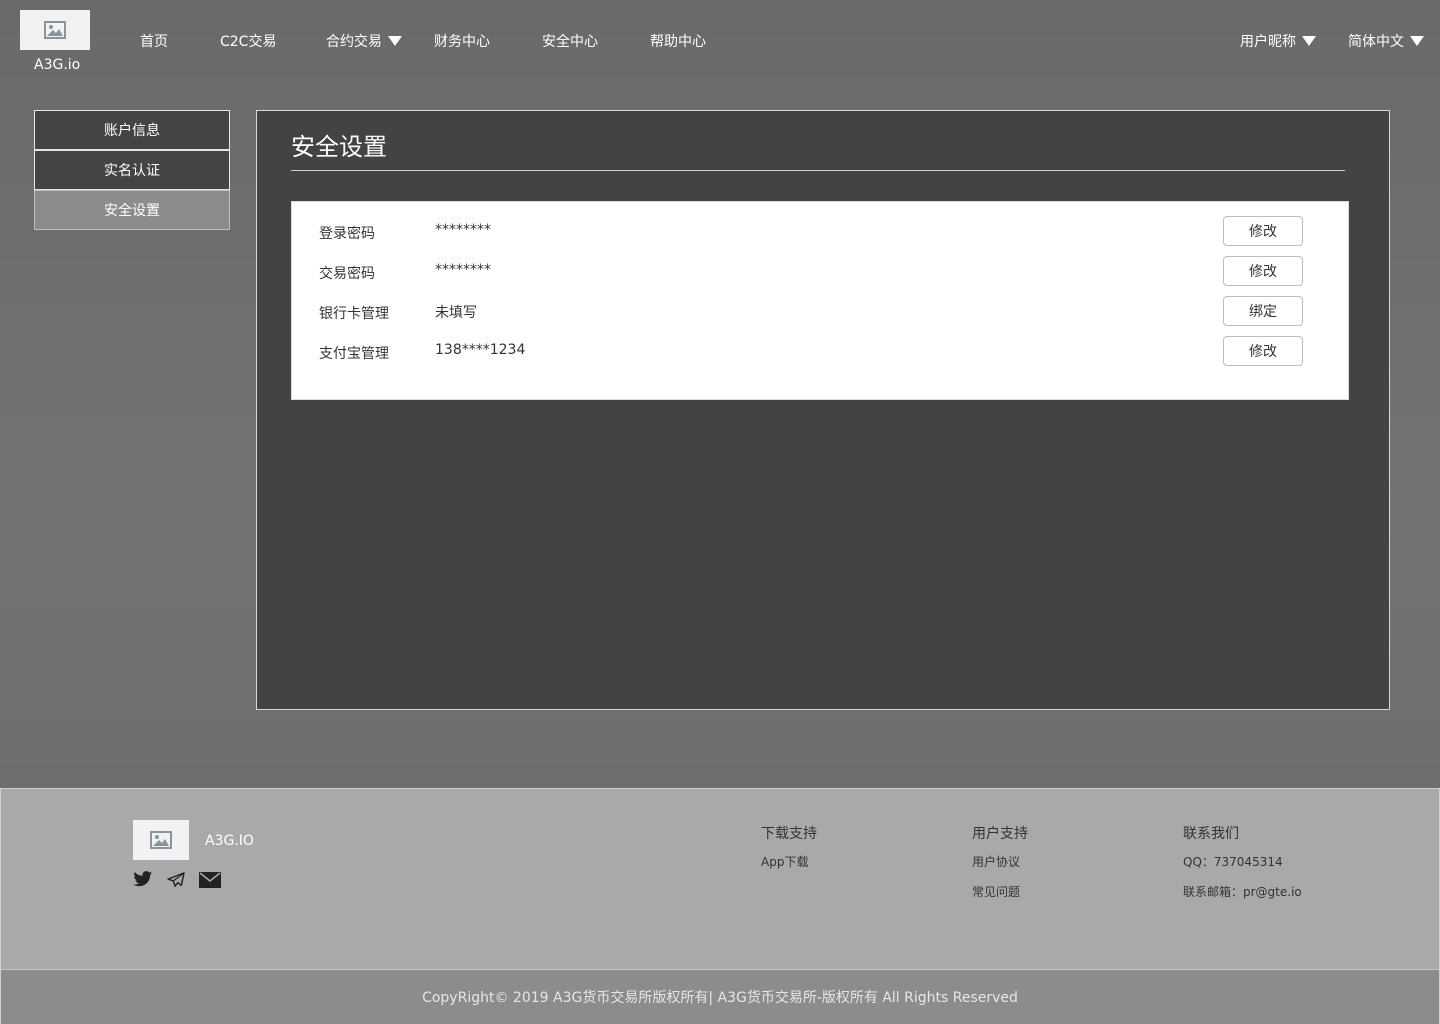 The image size is (1440, 1024). Describe the element at coordinates (1263, 271) in the screenshot. I see `modify-trade-password-button: 修改` at that location.